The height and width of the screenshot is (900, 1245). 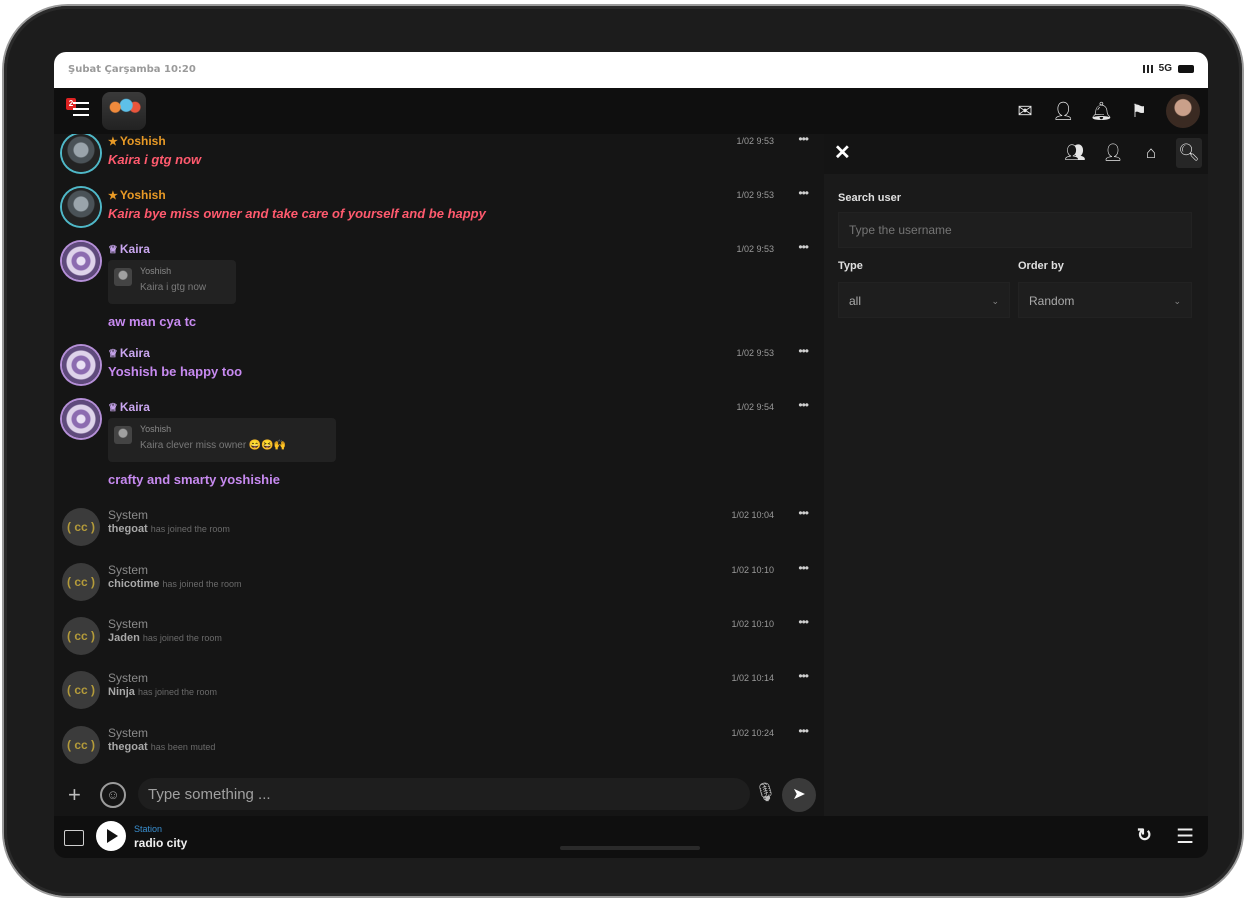 What do you see at coordinates (842, 152) in the screenshot?
I see `close-icon: ✕` at bounding box center [842, 152].